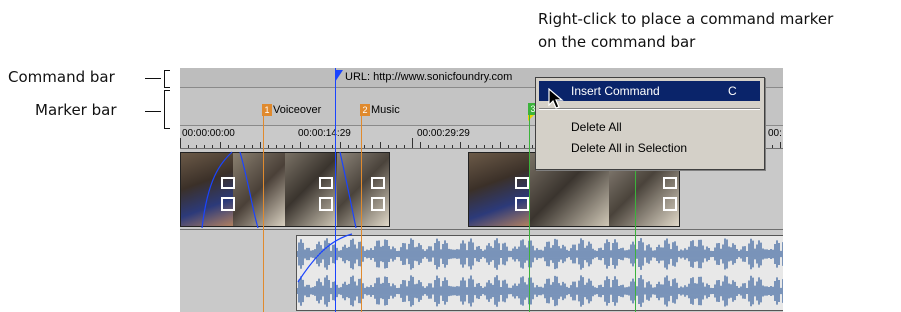  Describe the element at coordinates (167, 109) in the screenshot. I see `marker-bar-bracket` at that location.